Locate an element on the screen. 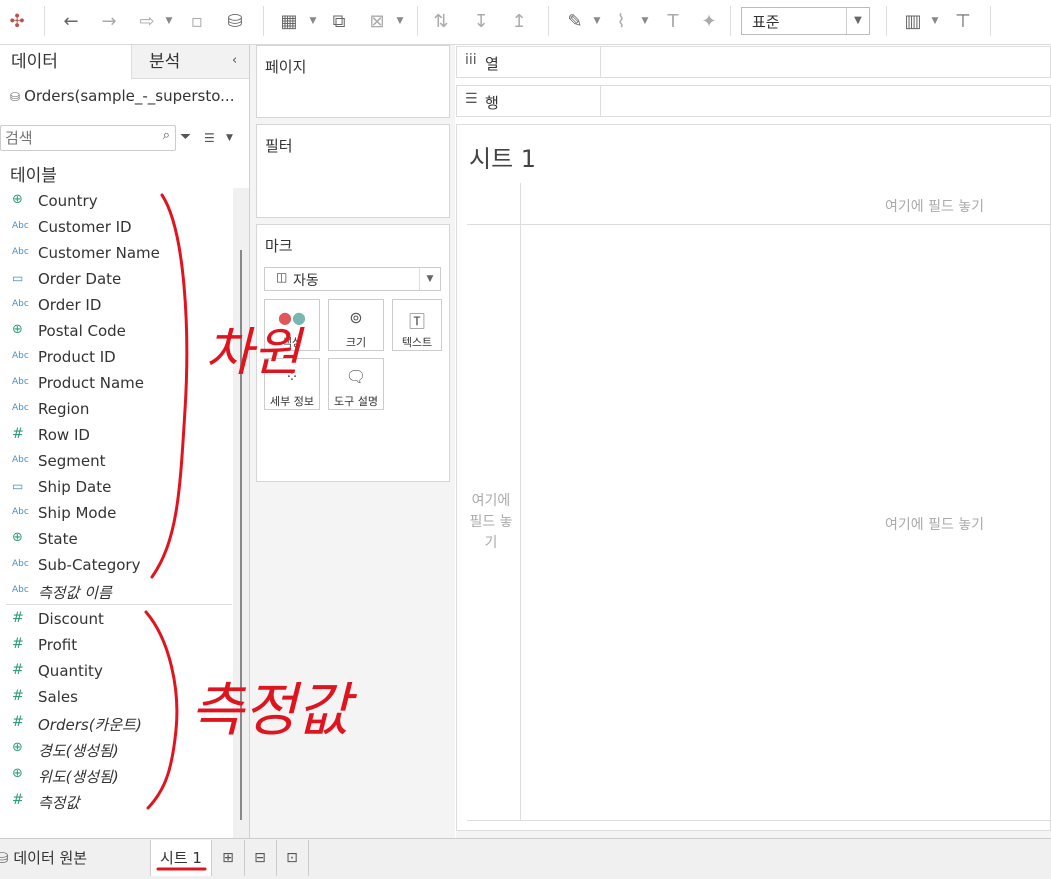 This screenshot has width=1051, height=879. save-icon: ▫ is located at coordinates (197, 21).